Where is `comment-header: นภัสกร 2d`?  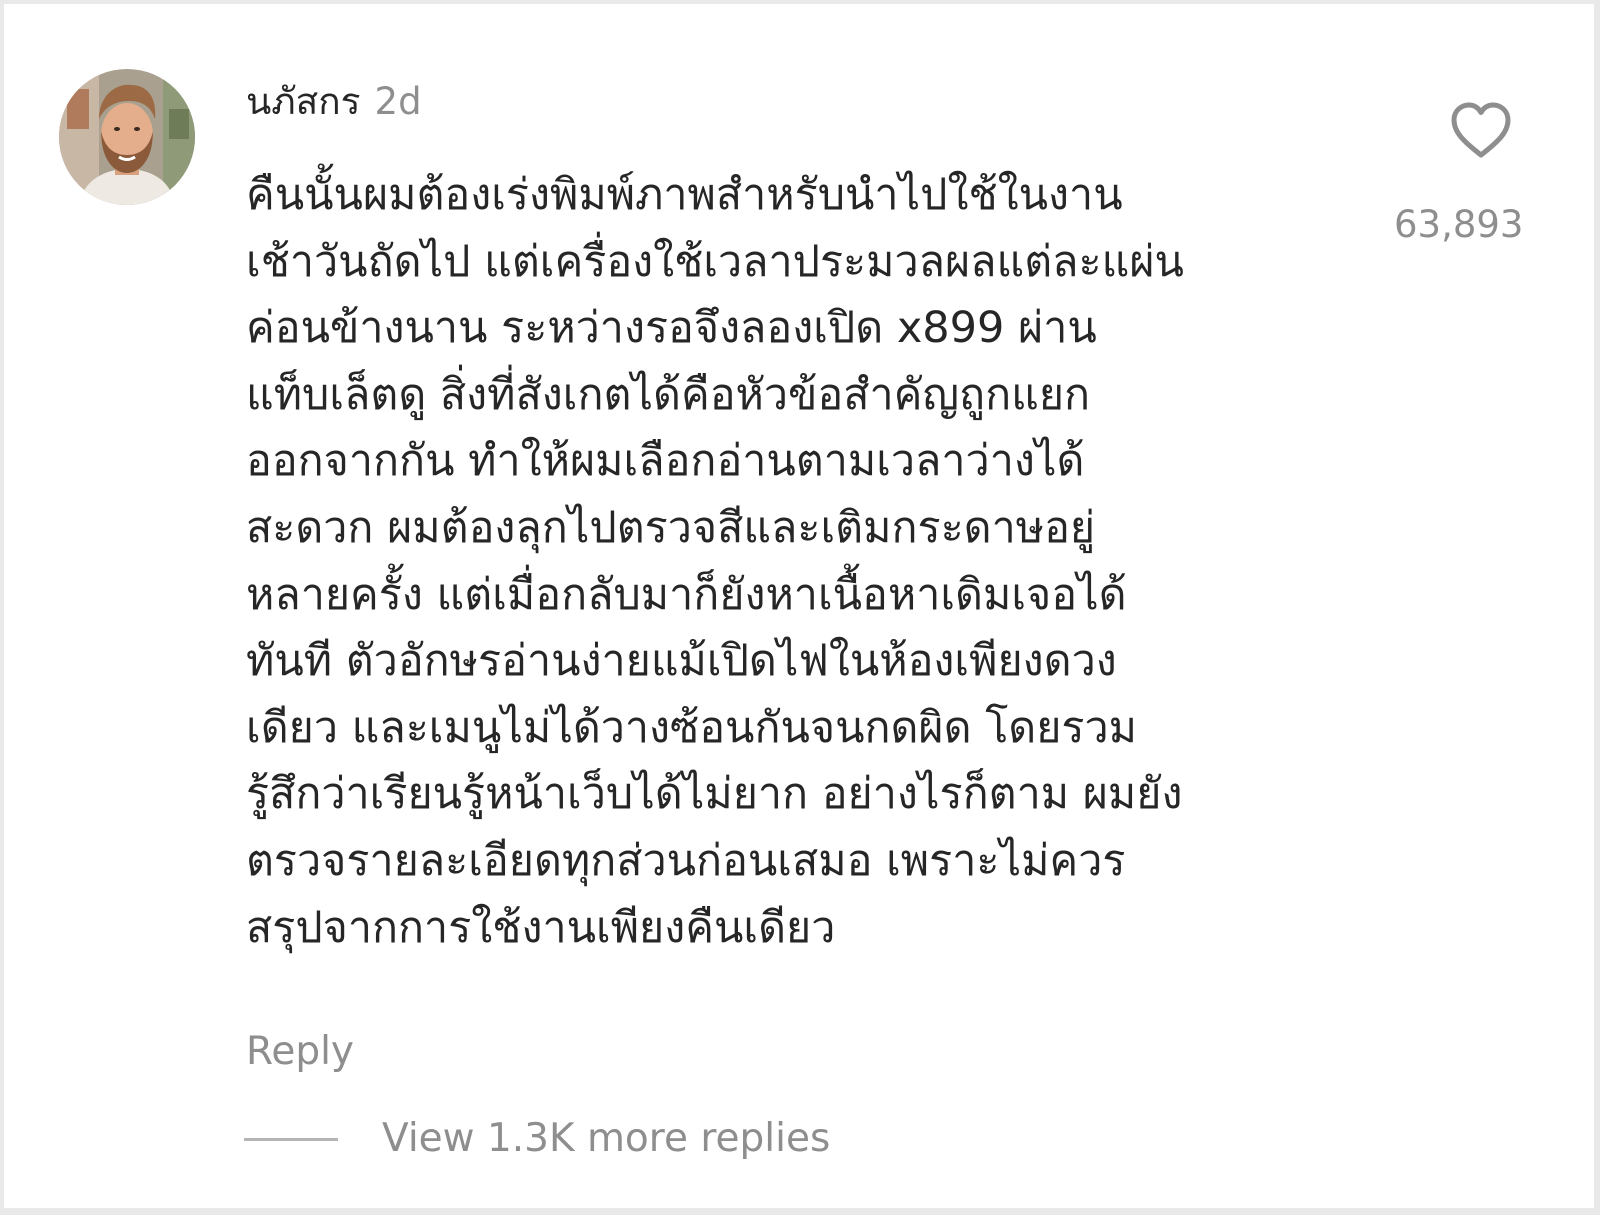 comment-header: นภัสกร 2d is located at coordinates (334, 102).